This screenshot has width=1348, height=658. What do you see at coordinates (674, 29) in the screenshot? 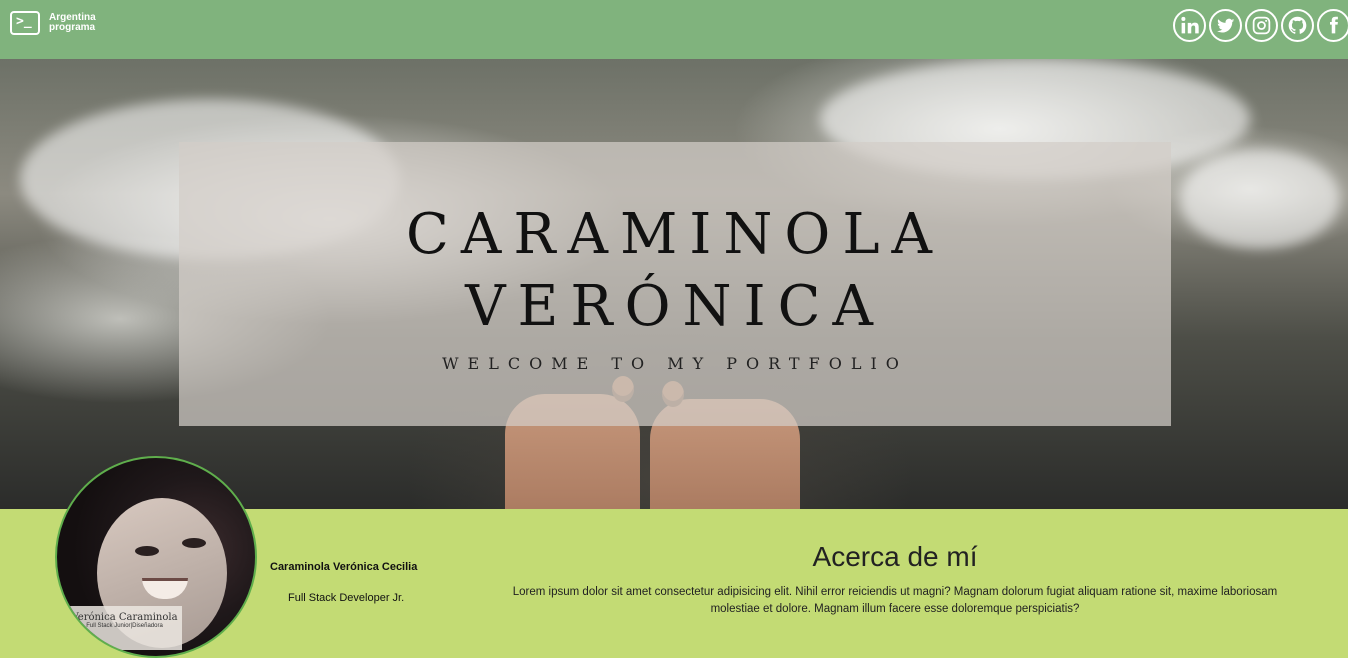
I see `top-navbar: >_ Argentina programa` at bounding box center [674, 29].